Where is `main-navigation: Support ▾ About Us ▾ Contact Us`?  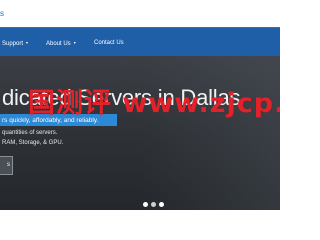 main-navigation: Support ▾ About Us ▾ Contact Us is located at coordinates (140, 41).